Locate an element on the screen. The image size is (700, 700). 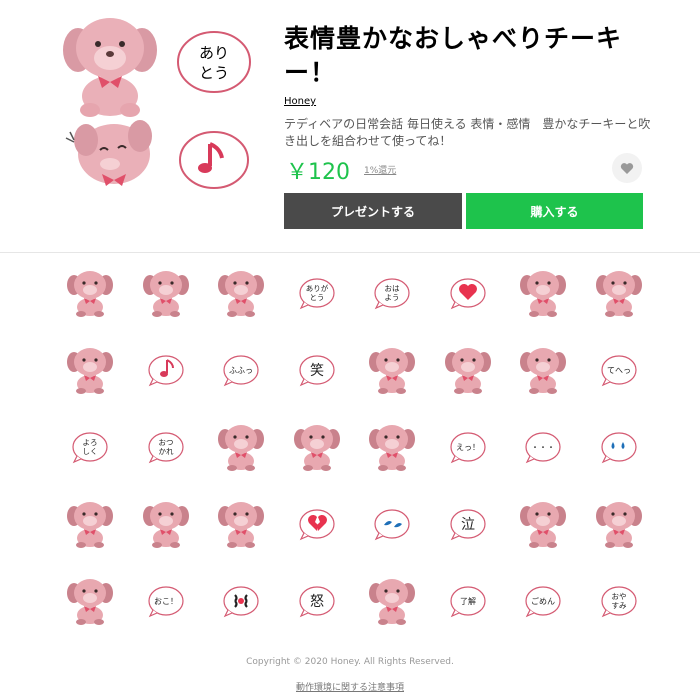
svg-text: あり is located at coordinates (214, 53).